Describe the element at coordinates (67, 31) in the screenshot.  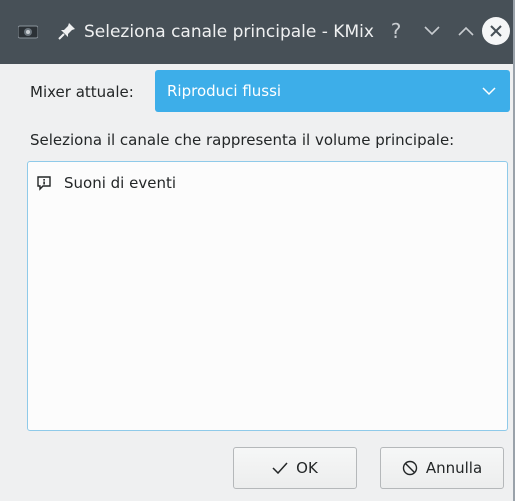
I see `pin-icon` at that location.